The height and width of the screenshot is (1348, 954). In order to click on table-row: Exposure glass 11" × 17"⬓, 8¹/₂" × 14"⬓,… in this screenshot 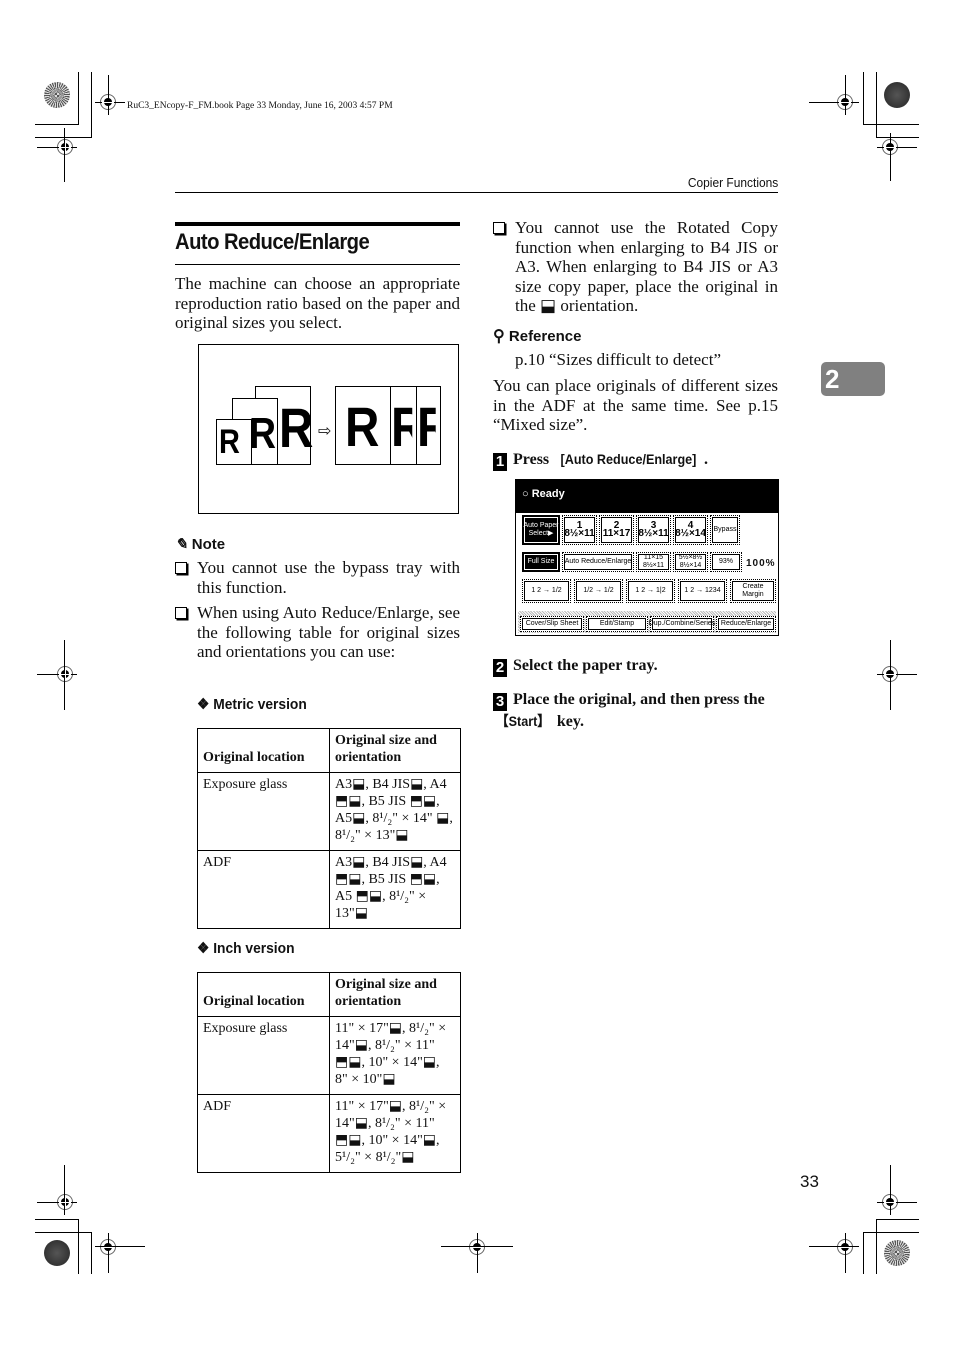, I will do `click(329, 1055)`.